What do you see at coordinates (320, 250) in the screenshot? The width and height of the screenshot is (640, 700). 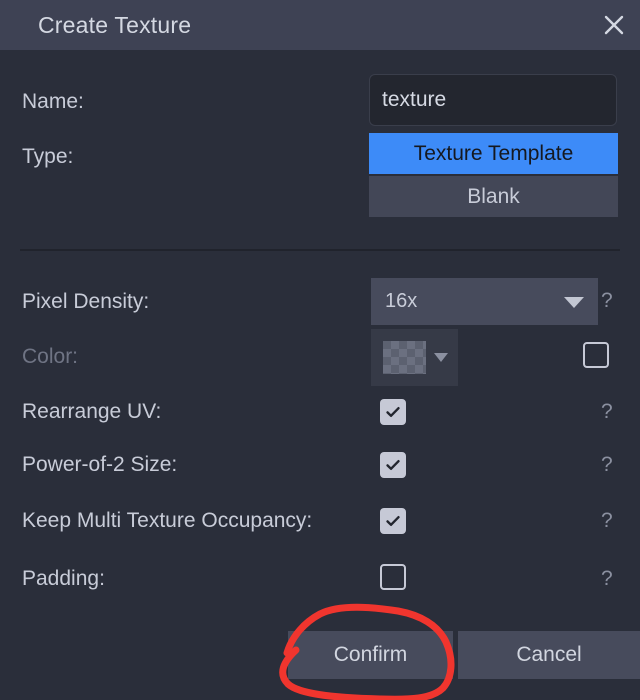 I see `section-divider` at bounding box center [320, 250].